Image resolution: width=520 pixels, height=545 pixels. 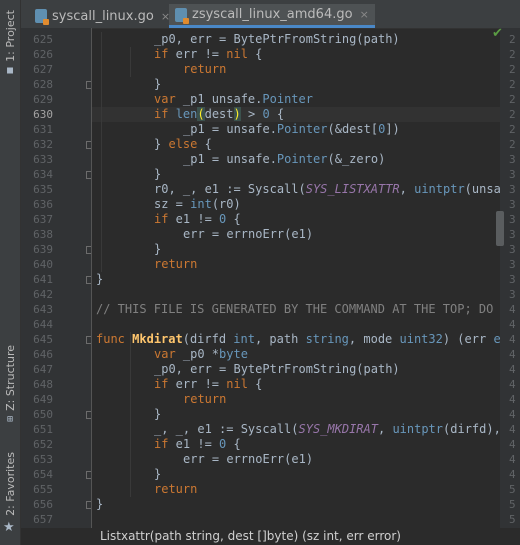 I want to click on line-number: 629, so click(x=43, y=99).